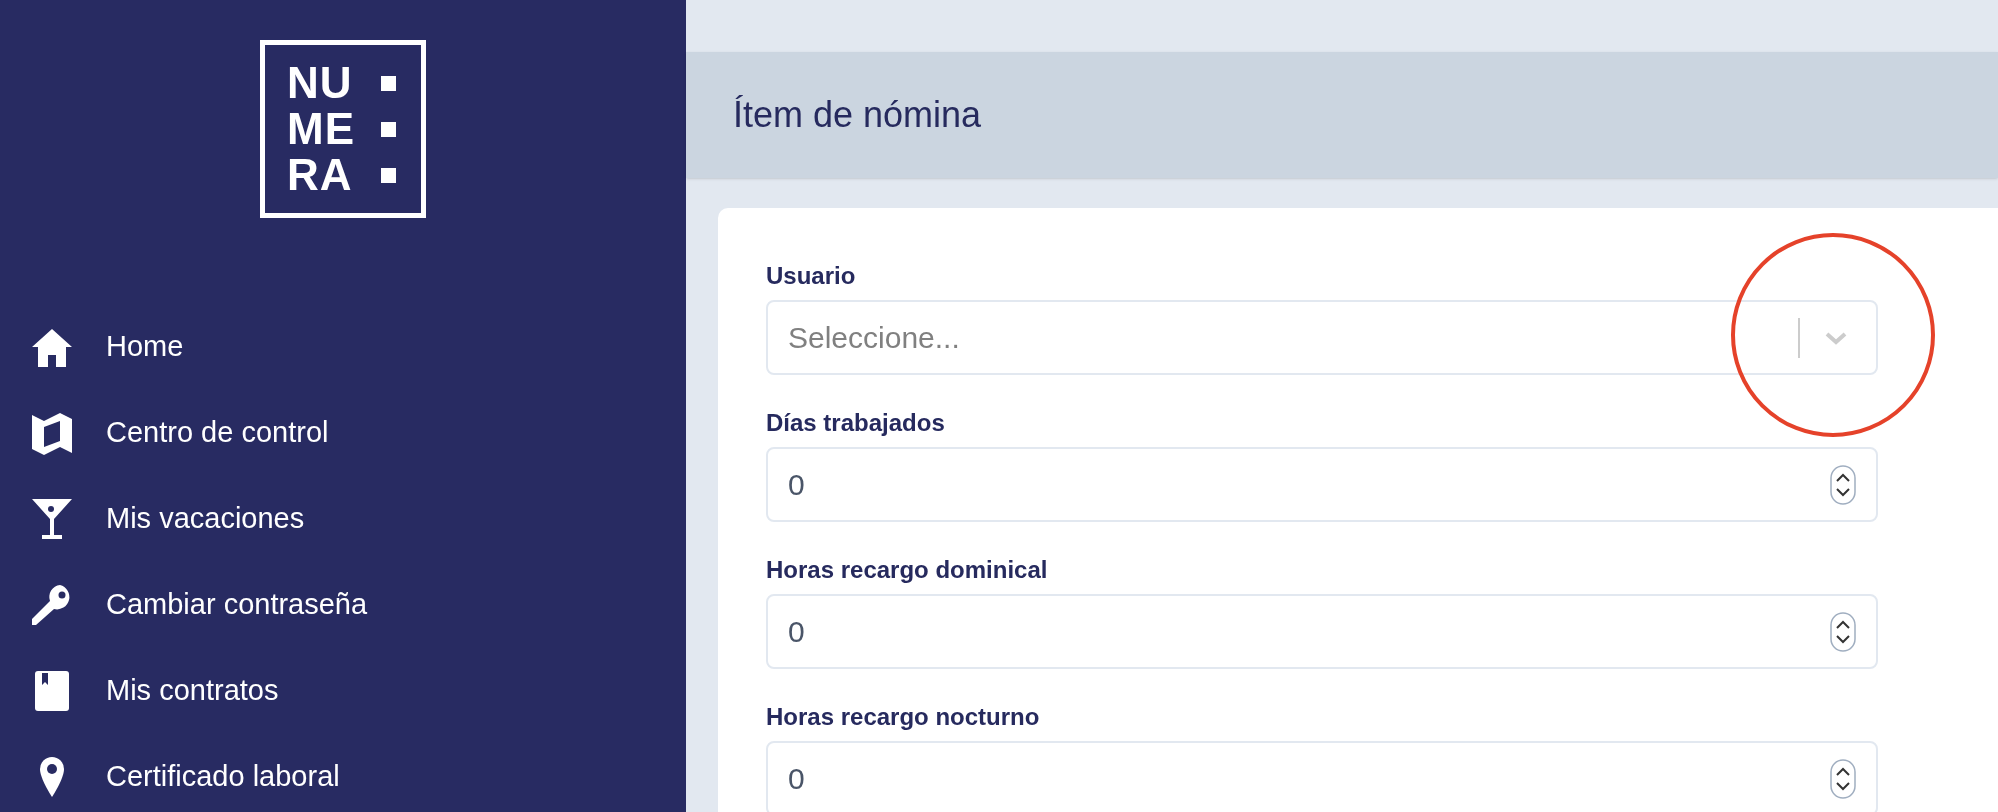 Image resolution: width=1998 pixels, height=812 pixels. Describe the element at coordinates (343, 519) in the screenshot. I see `nav-item: Mis vacaciones` at that location.